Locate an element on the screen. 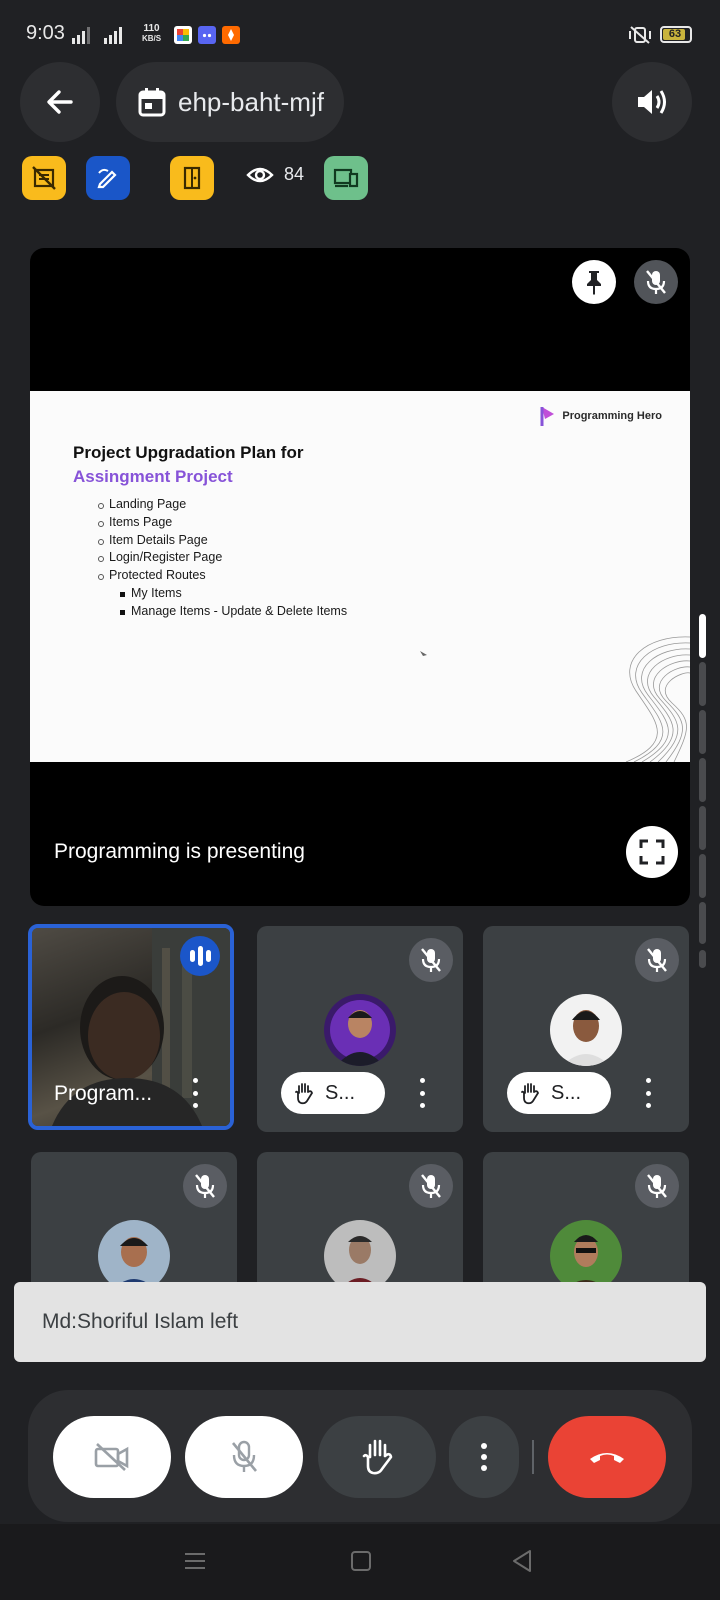 The image size is (720, 1600). back-nav-icon is located at coordinates (522, 1561).